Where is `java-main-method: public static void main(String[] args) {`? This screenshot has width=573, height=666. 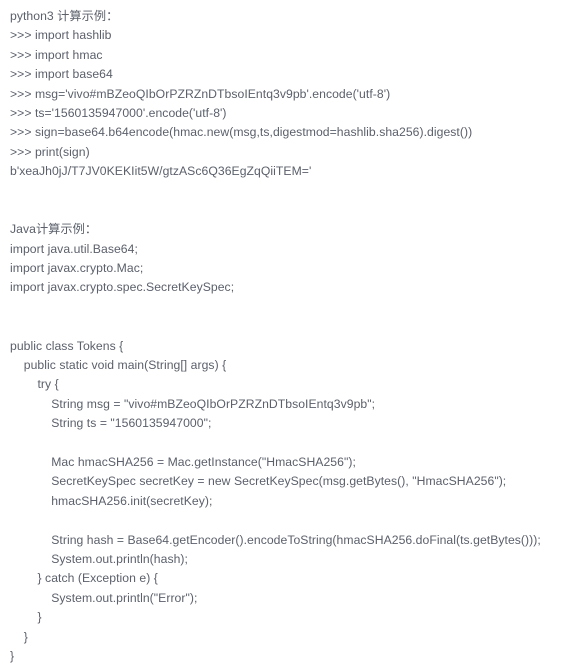
java-main-method: public static void main(String[] args) { is located at coordinates (118, 365).